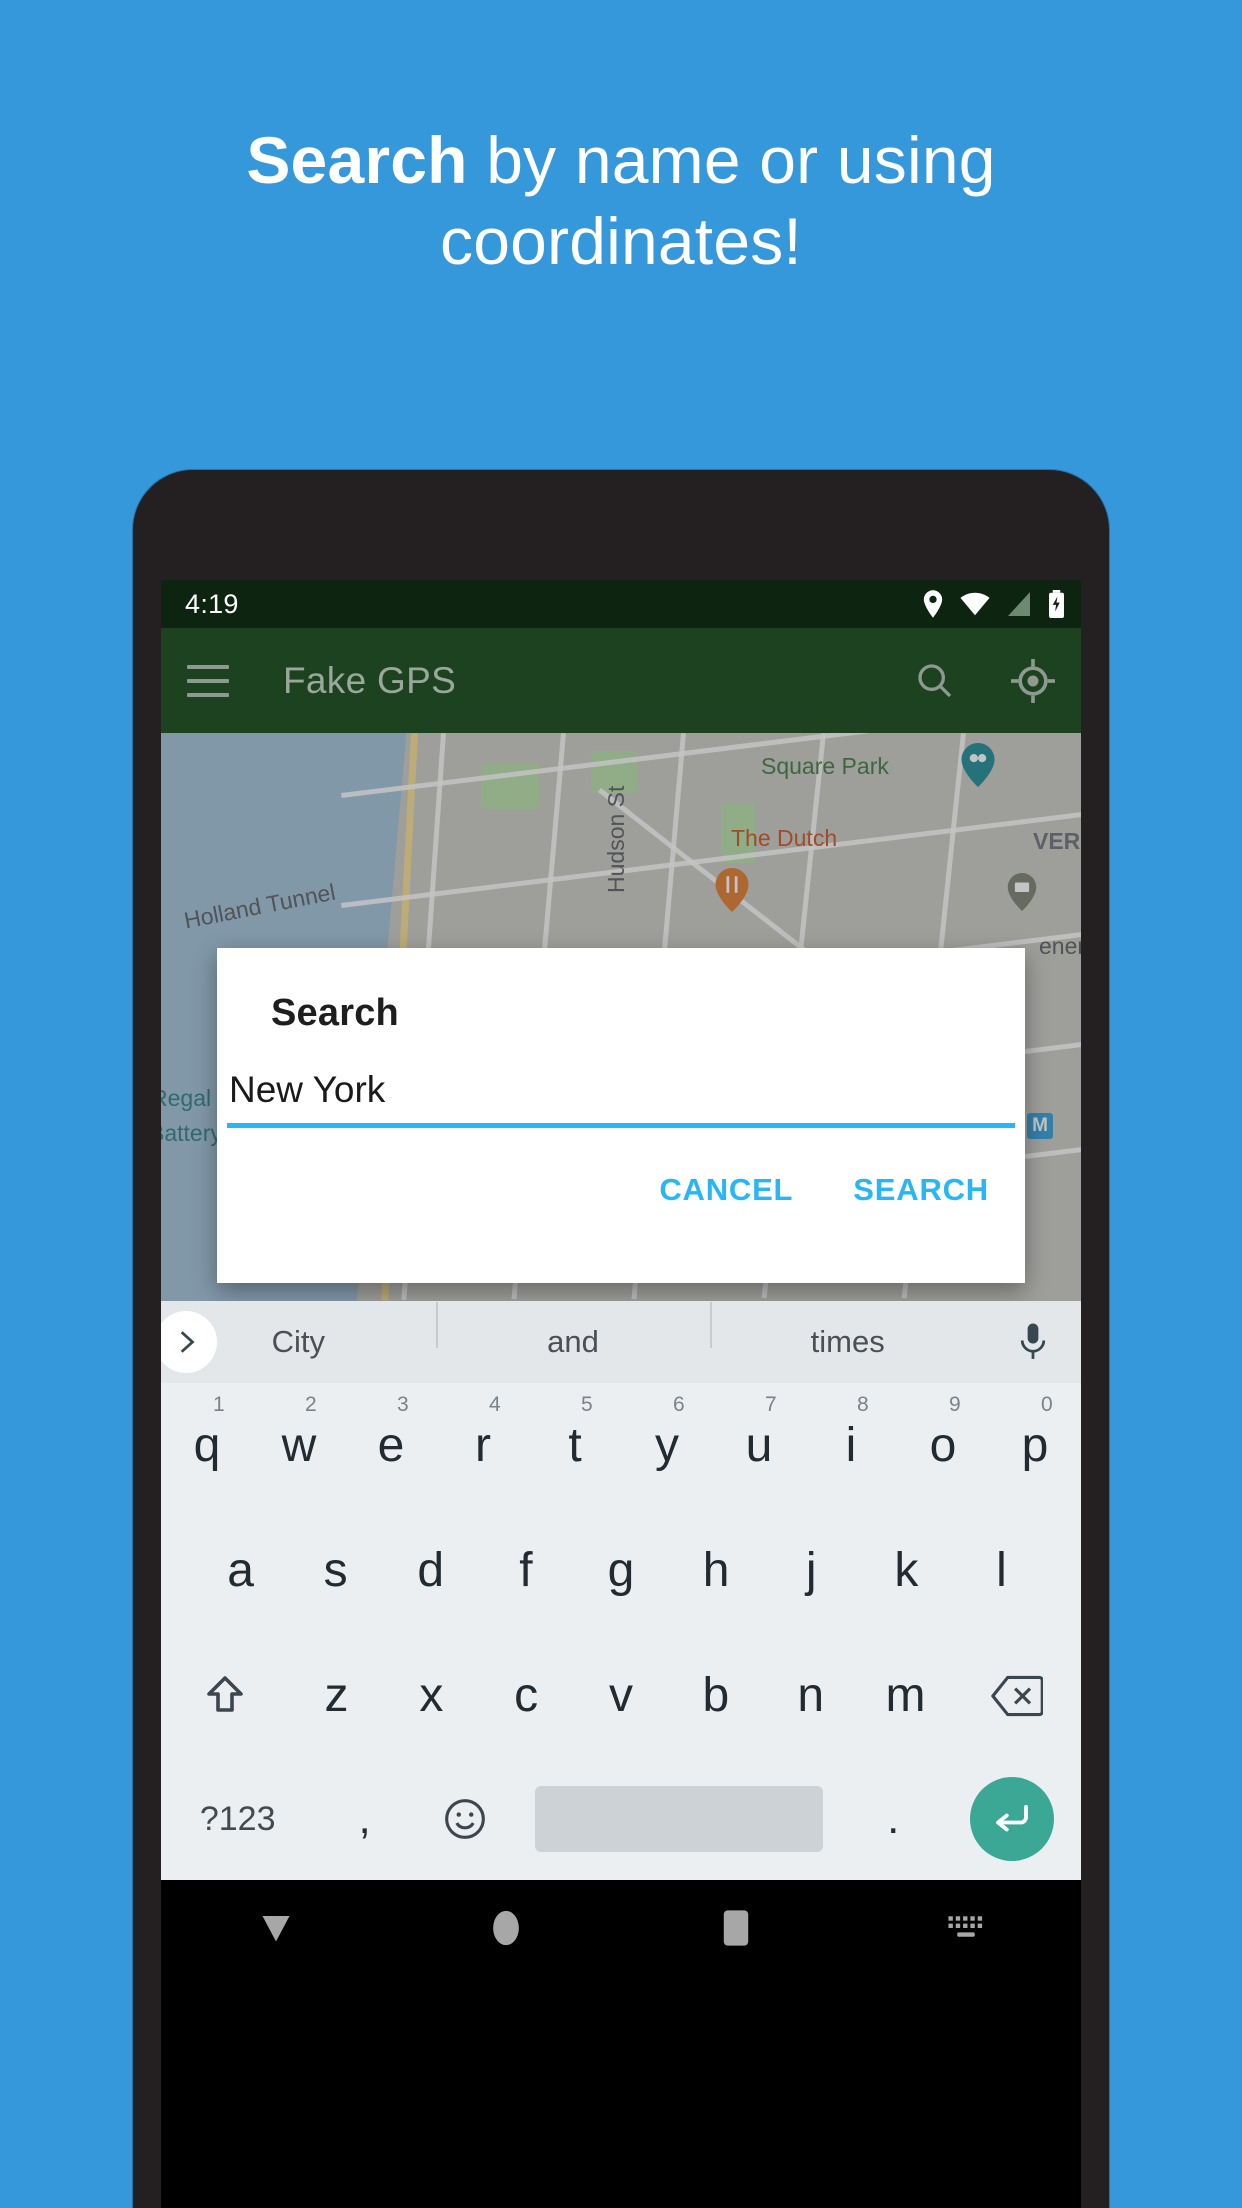 The image size is (1242, 2208). I want to click on key-label: i, so click(851, 1445).